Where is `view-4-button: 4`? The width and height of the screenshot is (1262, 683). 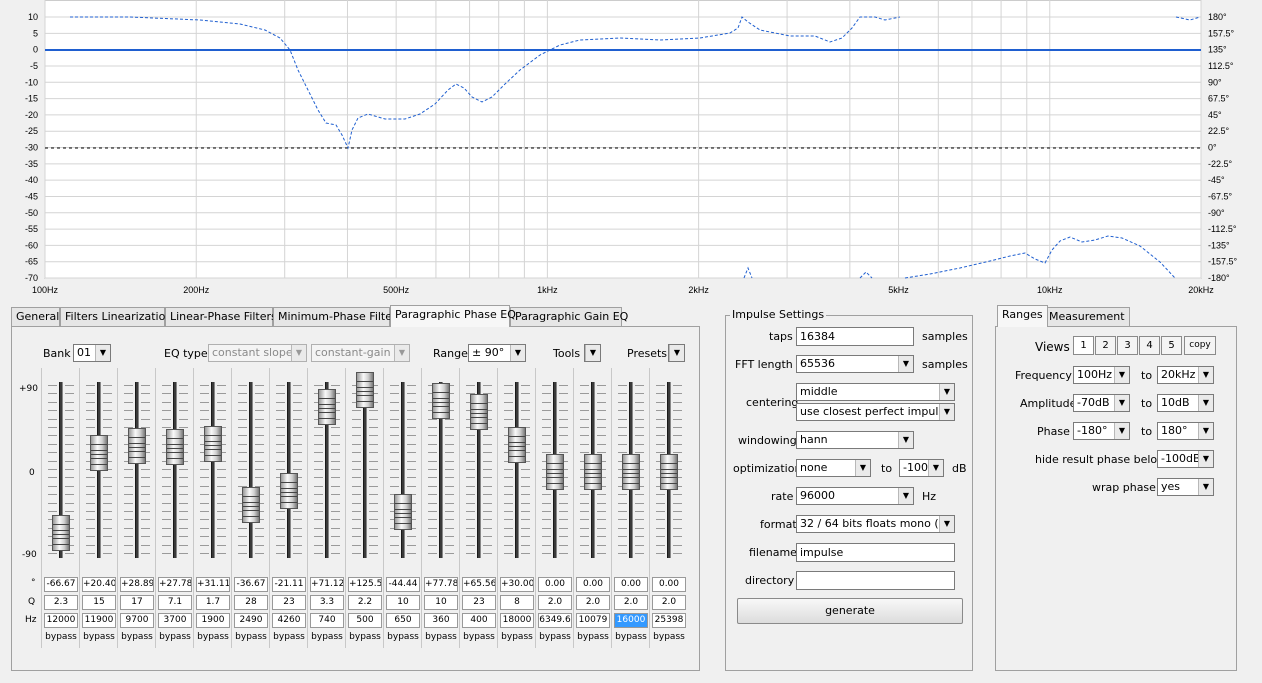 view-4-button: 4 is located at coordinates (1149, 345).